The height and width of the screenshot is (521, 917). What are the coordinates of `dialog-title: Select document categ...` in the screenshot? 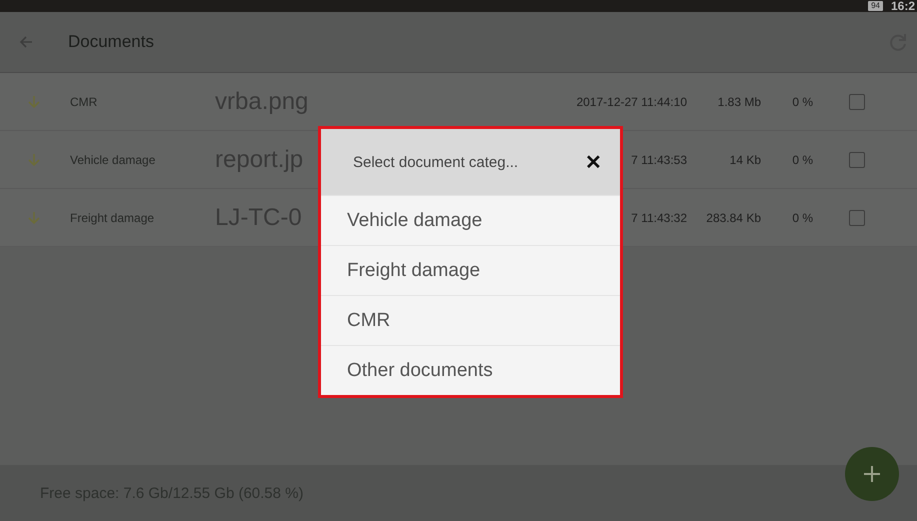 It's located at (435, 162).